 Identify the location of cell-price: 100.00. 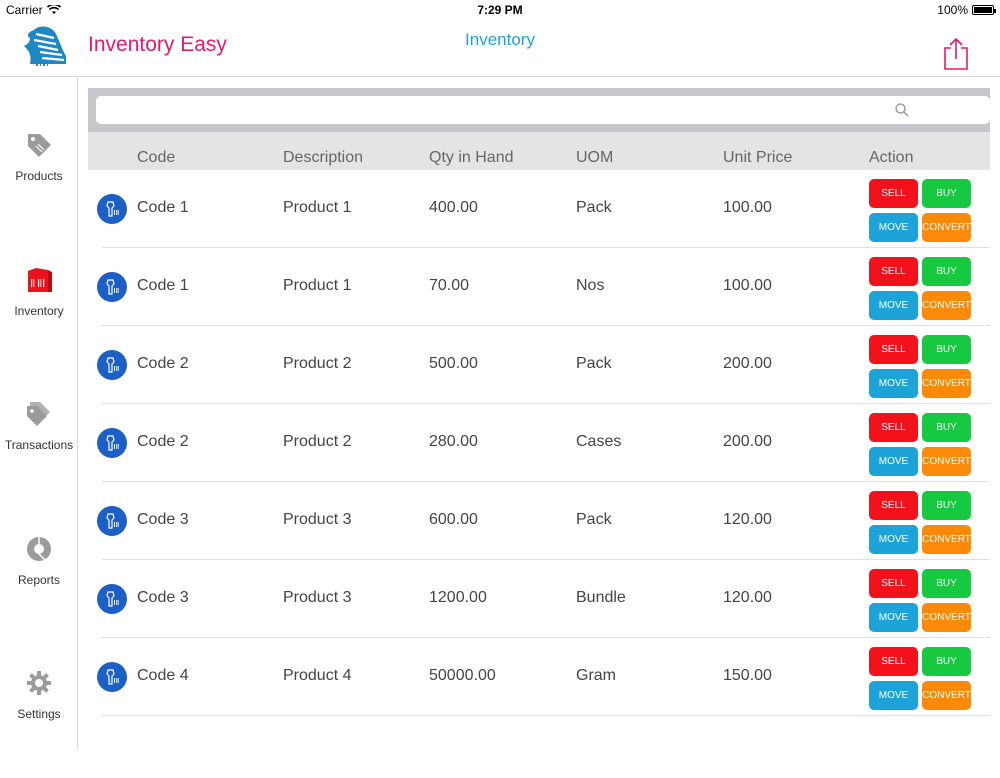
(747, 207).